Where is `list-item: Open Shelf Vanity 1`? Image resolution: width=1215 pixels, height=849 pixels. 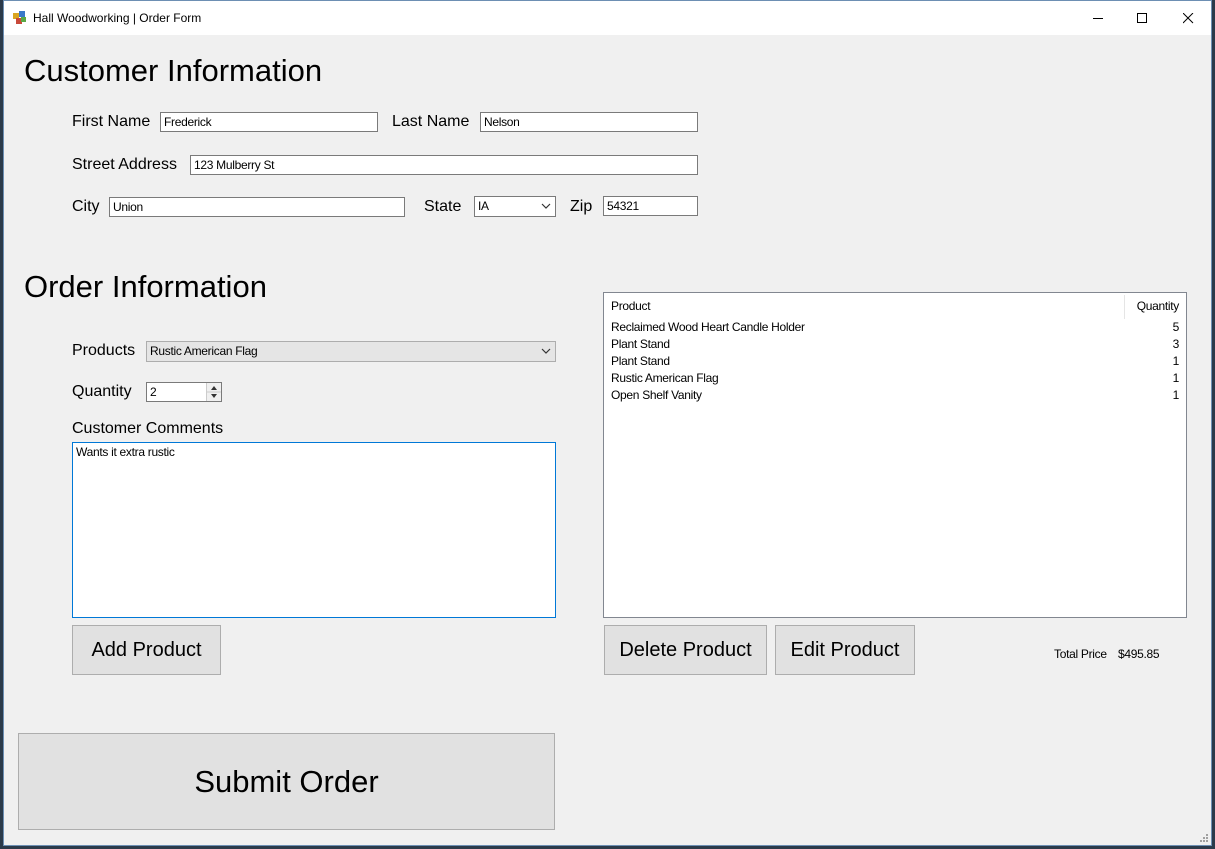
list-item: Open Shelf Vanity 1 is located at coordinates (895, 396).